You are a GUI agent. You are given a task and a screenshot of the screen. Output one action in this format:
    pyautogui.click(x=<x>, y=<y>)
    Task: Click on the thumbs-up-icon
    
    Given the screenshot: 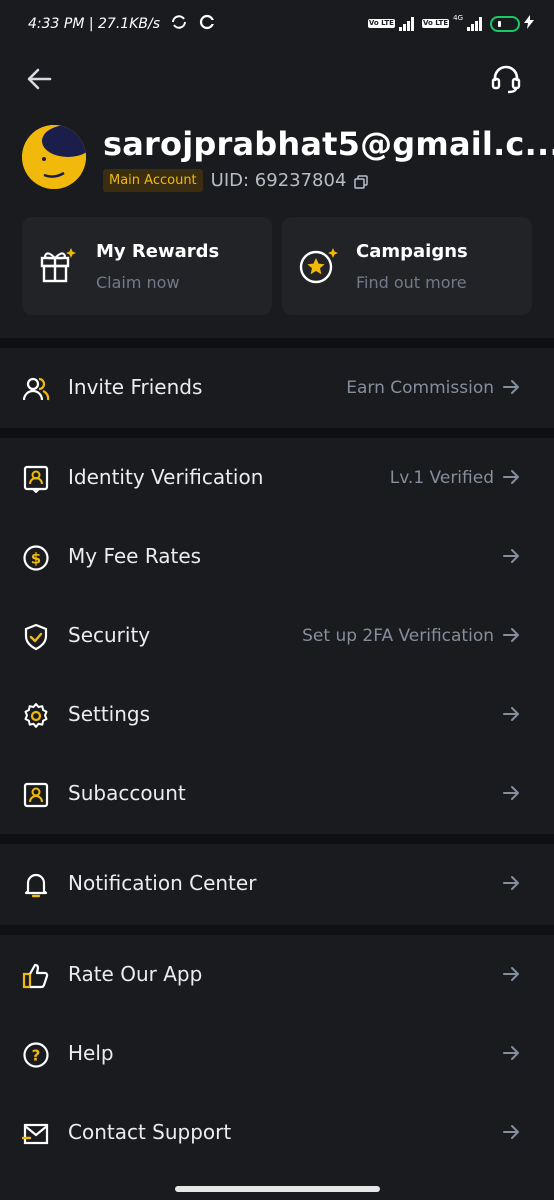 What is the action you would take?
    pyautogui.click(x=36, y=976)
    